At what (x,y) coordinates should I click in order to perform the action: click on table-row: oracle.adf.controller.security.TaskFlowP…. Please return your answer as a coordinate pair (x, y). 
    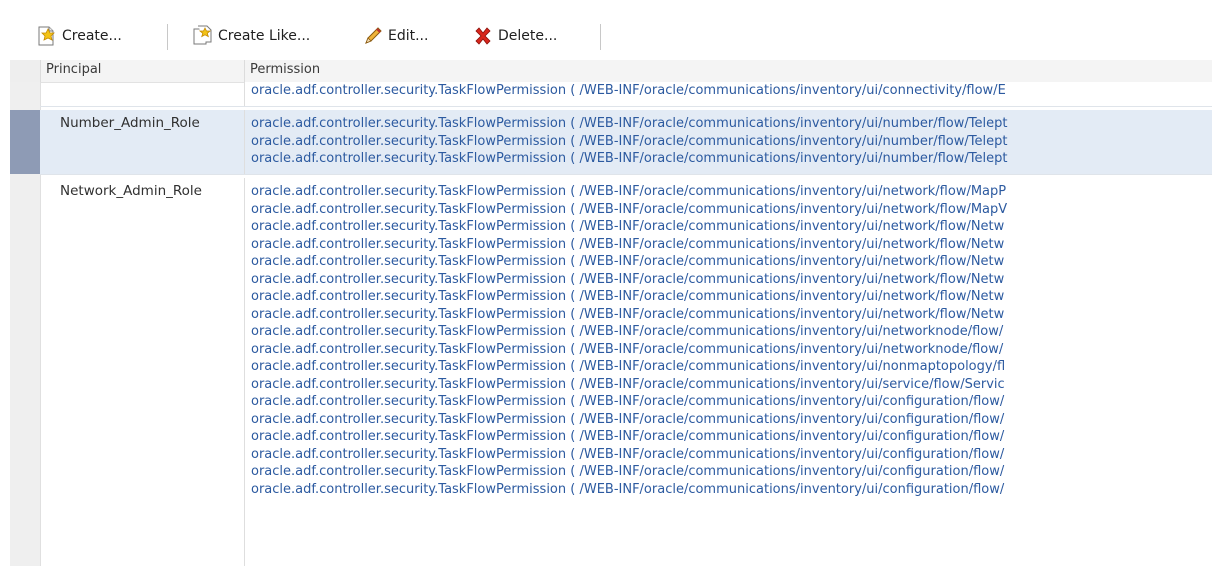
    Looking at the image, I should click on (611, 94).